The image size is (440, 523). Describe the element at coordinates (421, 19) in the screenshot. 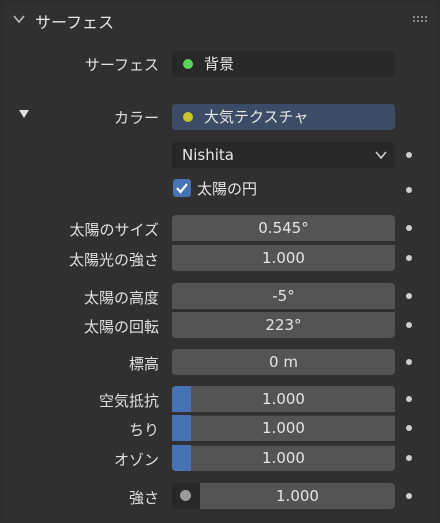

I see `drag-grip-icon` at that location.